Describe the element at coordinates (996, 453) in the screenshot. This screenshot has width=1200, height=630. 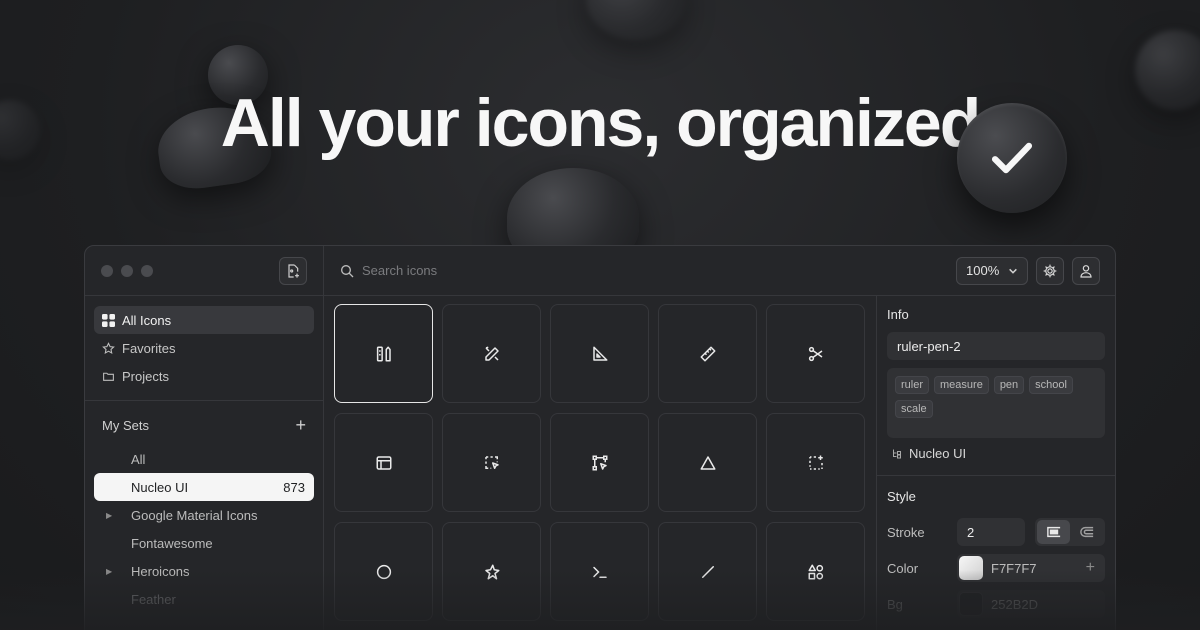
I see `icon-set-reference: Nucleo UI` at that location.